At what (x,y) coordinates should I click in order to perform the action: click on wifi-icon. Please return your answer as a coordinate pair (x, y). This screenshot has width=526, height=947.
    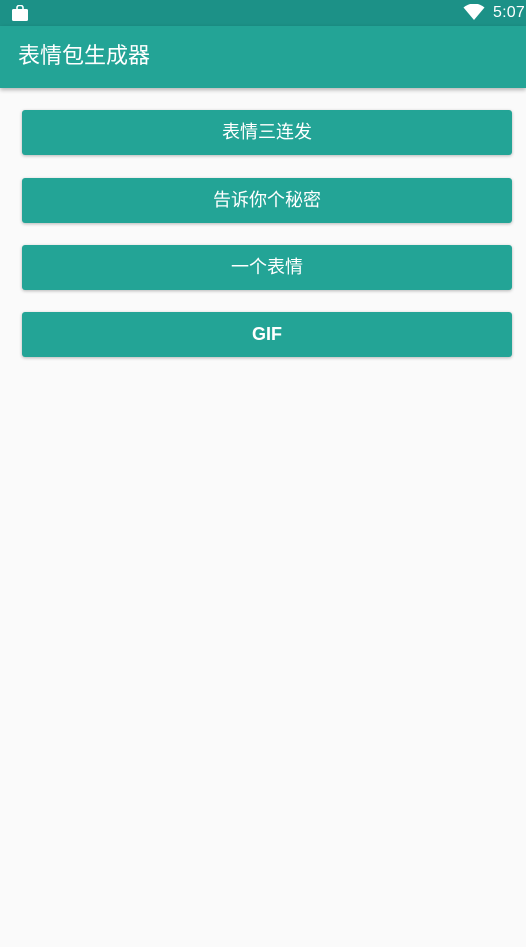
    Looking at the image, I should click on (474, 12).